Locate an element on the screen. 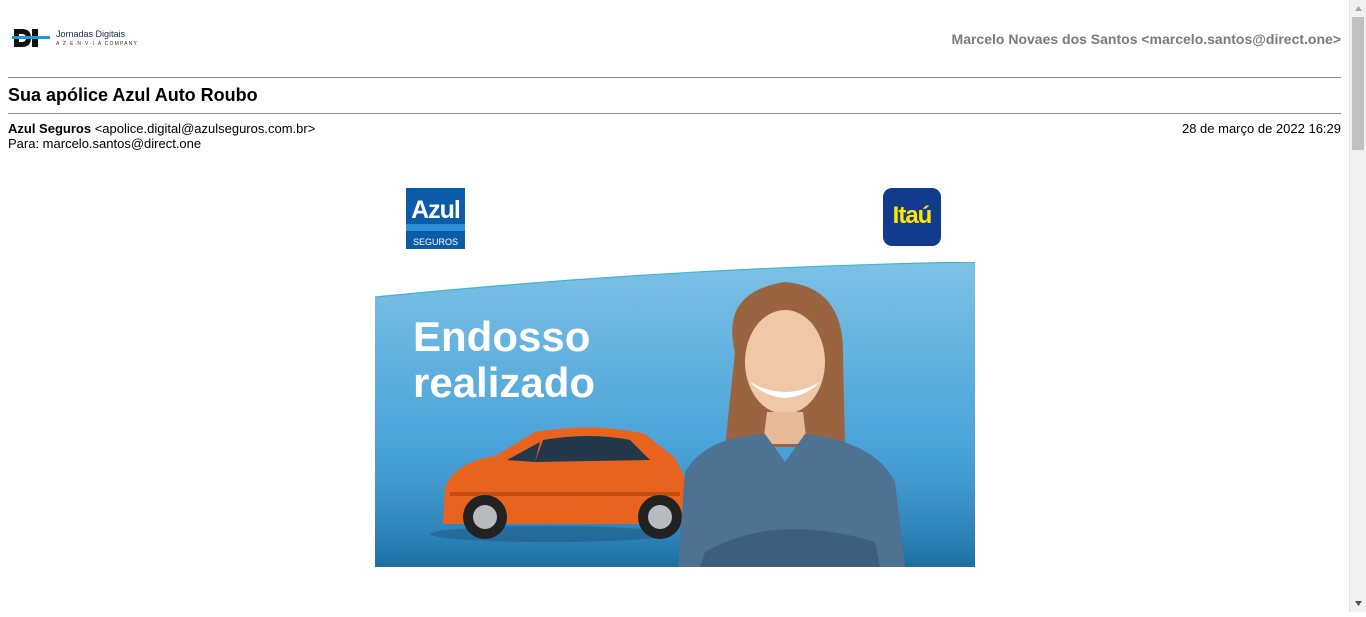 The height and width of the screenshot is (617, 1366). vertical-scrollbar is located at coordinates (1357, 306).